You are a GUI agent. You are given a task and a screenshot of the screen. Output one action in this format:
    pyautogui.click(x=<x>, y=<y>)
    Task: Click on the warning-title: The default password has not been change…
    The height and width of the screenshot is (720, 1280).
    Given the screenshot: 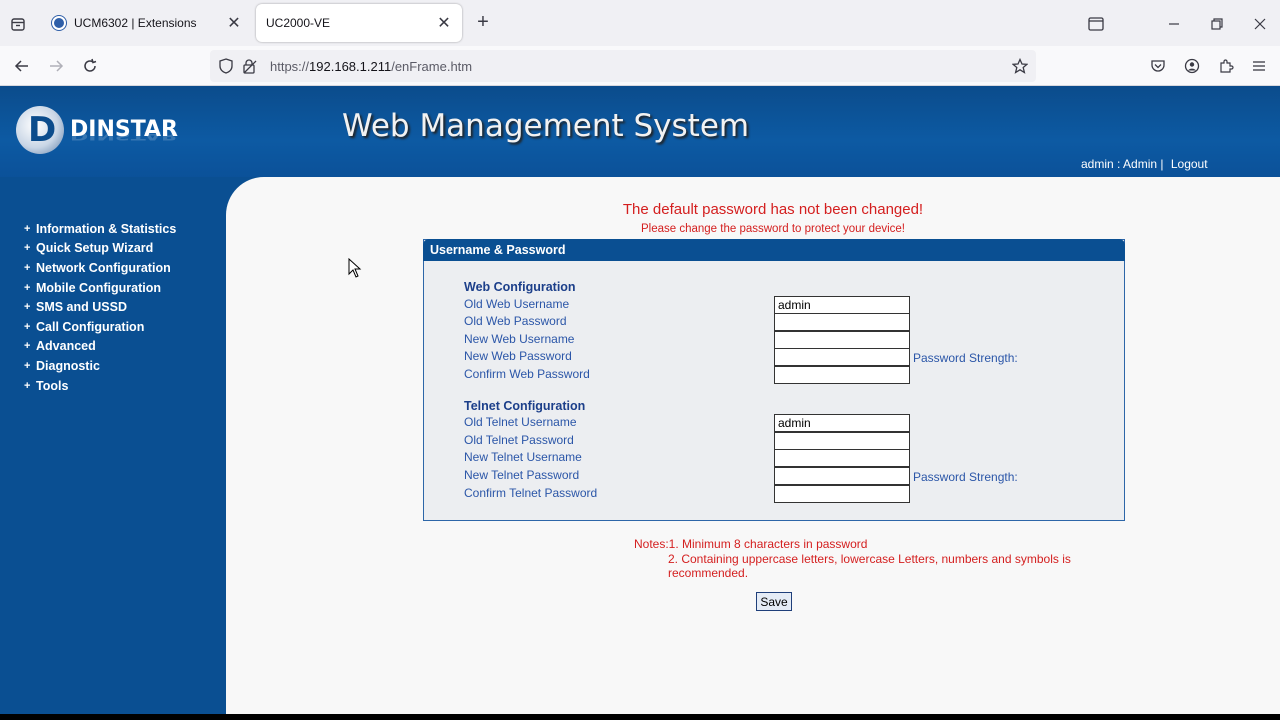 What is the action you would take?
    pyautogui.click(x=773, y=209)
    